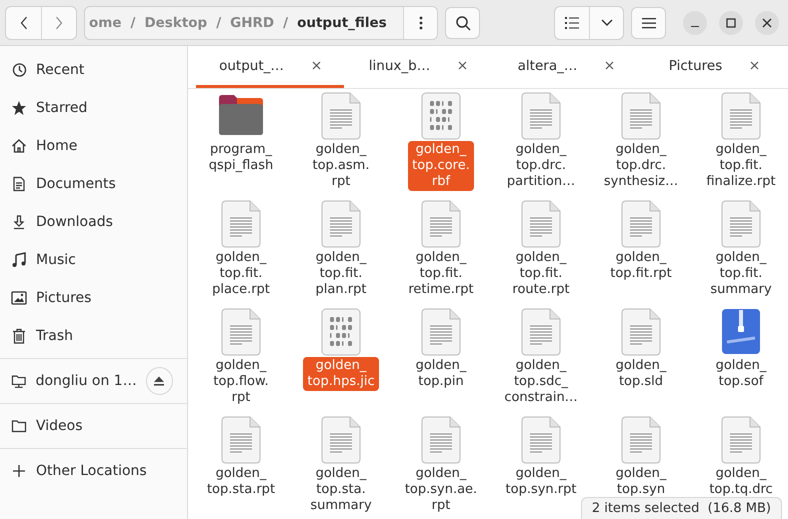  What do you see at coordinates (93, 222) in the screenshot?
I see `sidebar-item: Downloads` at bounding box center [93, 222].